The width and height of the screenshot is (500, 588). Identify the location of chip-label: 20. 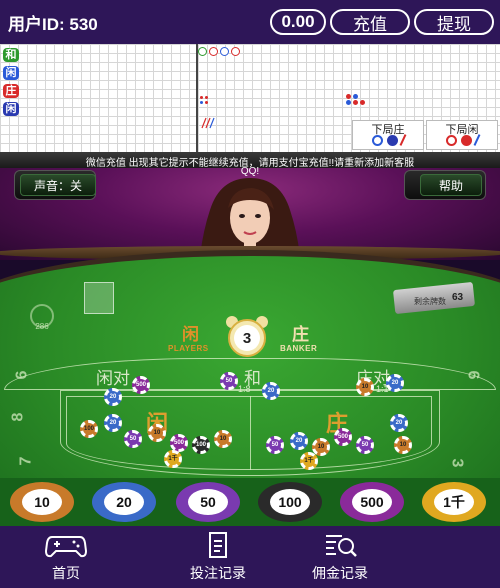
(124, 502).